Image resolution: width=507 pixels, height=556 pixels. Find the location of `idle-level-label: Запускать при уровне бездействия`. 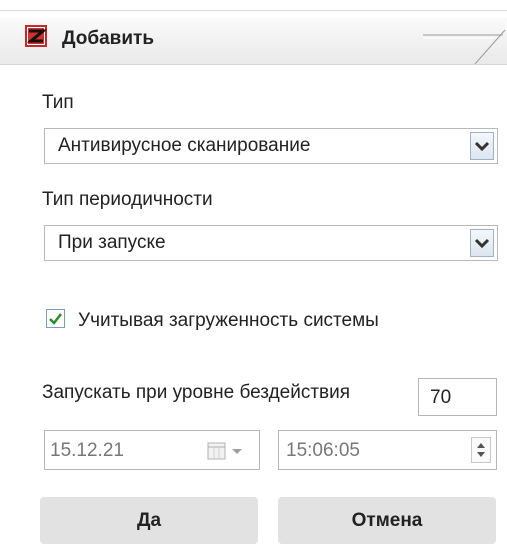

idle-level-label: Запускать при уровне бездействия is located at coordinates (196, 392).